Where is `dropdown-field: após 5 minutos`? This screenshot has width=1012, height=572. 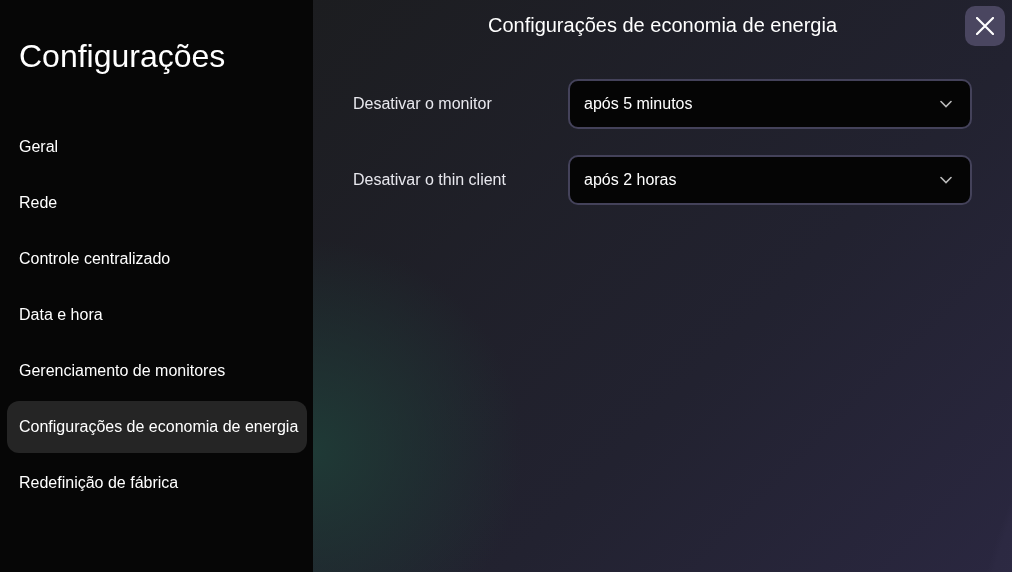 dropdown-field: após 5 minutos is located at coordinates (770, 104).